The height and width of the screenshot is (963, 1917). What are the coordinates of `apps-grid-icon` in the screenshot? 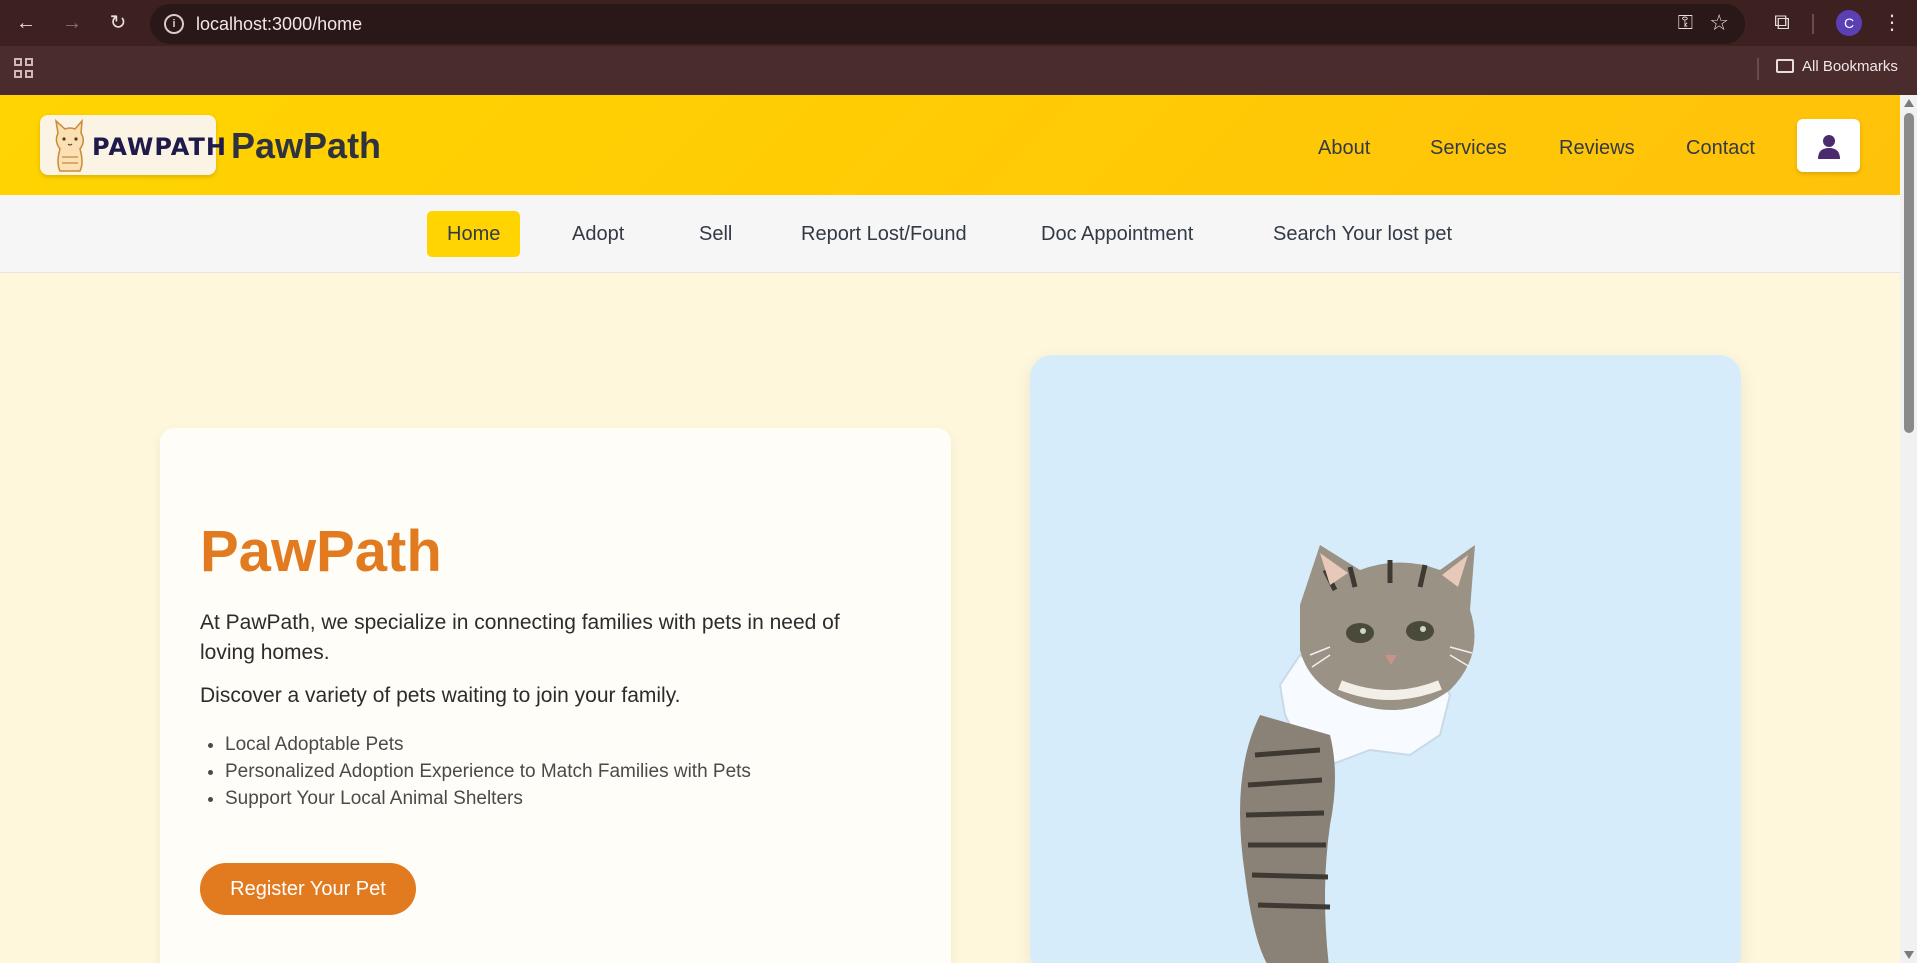 It's located at (24, 68).